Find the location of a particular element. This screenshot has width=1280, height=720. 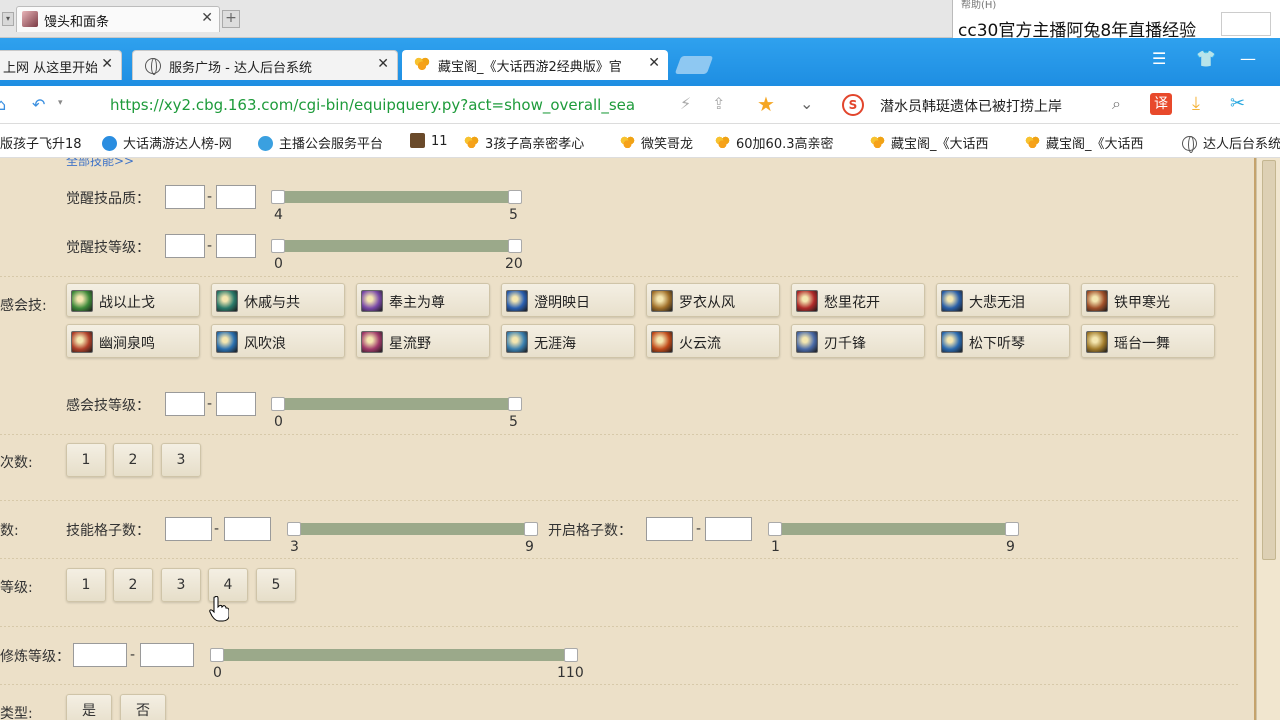

awaken-quality-max-input is located at coordinates (236, 197).